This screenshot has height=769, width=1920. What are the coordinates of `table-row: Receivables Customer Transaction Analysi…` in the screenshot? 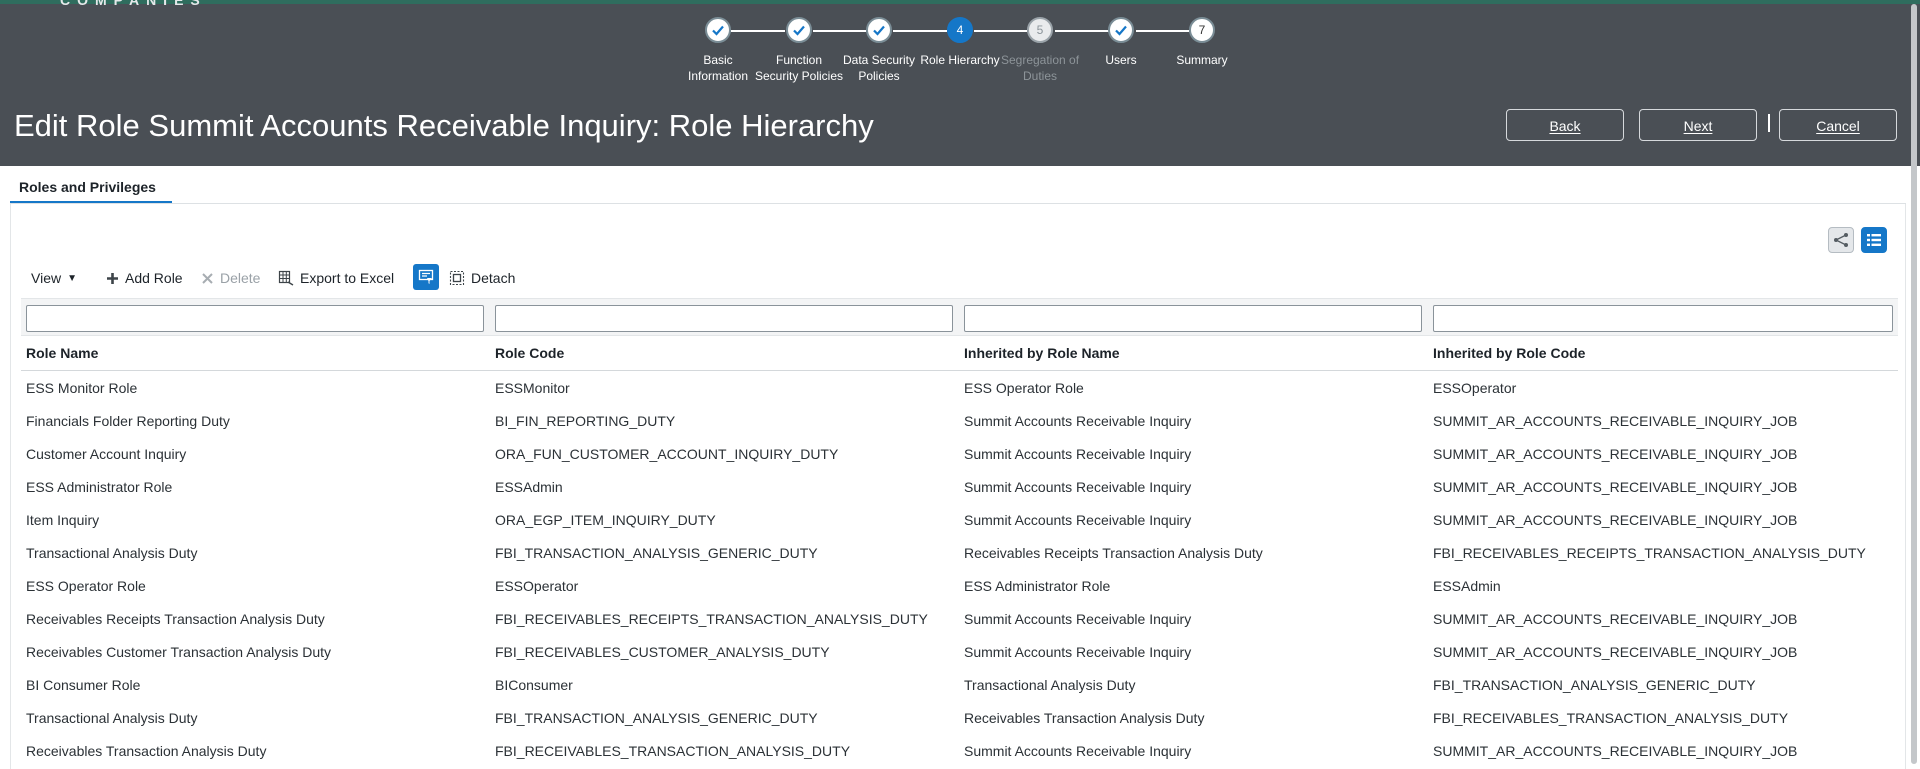 It's located at (959, 651).